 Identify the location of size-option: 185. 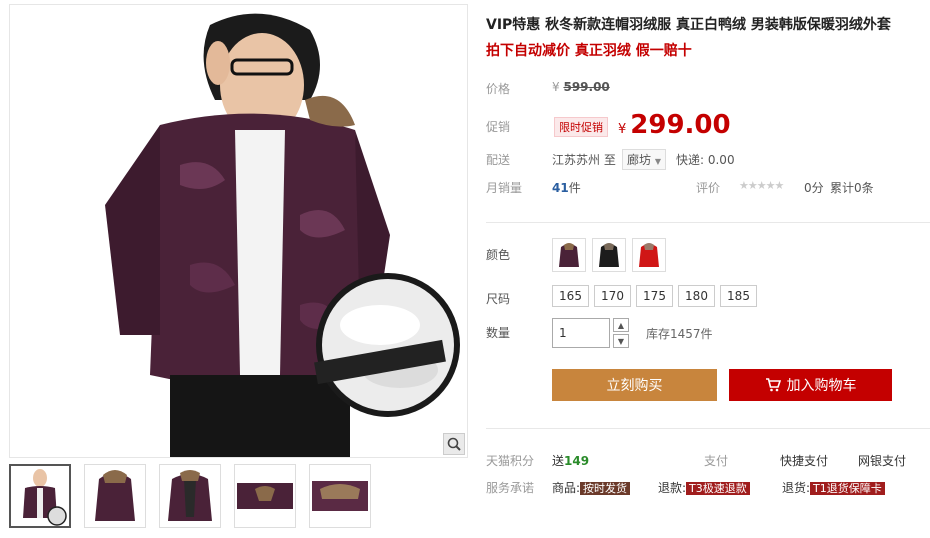
(738, 296).